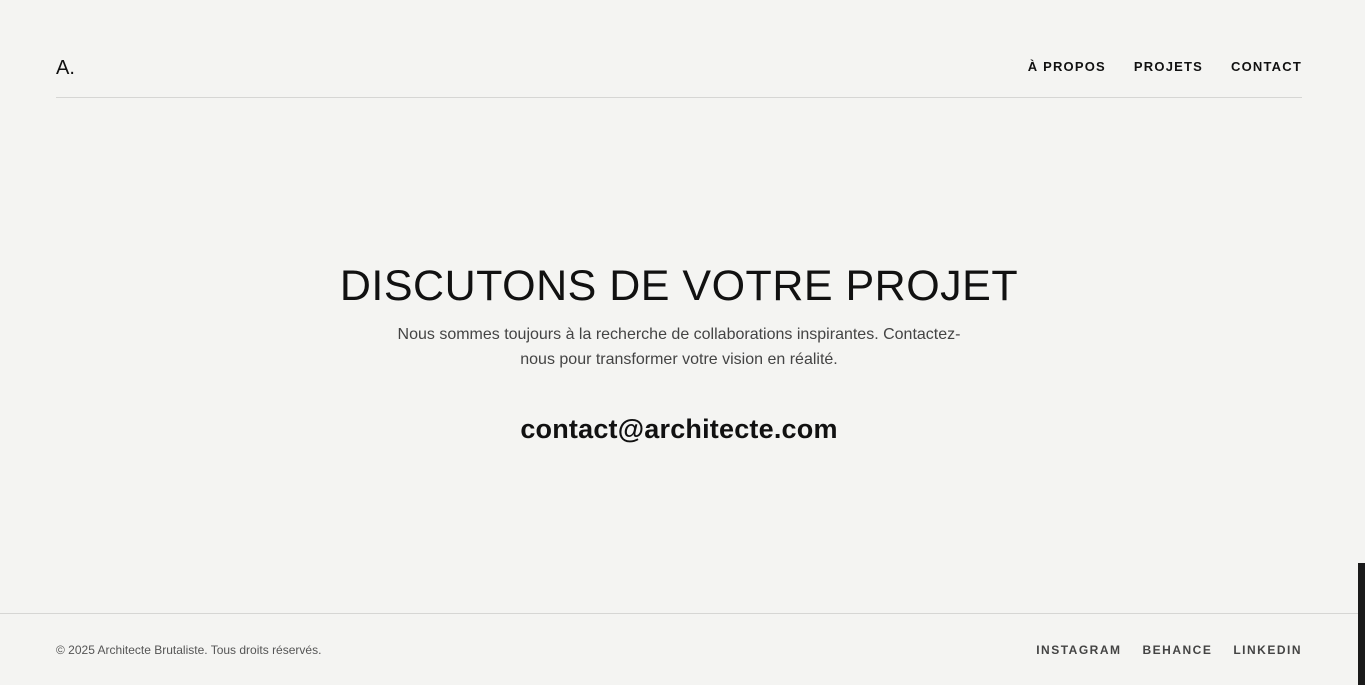  Describe the element at coordinates (1078, 650) in the screenshot. I see `social-link-instagram: INSTAGRAM` at that location.